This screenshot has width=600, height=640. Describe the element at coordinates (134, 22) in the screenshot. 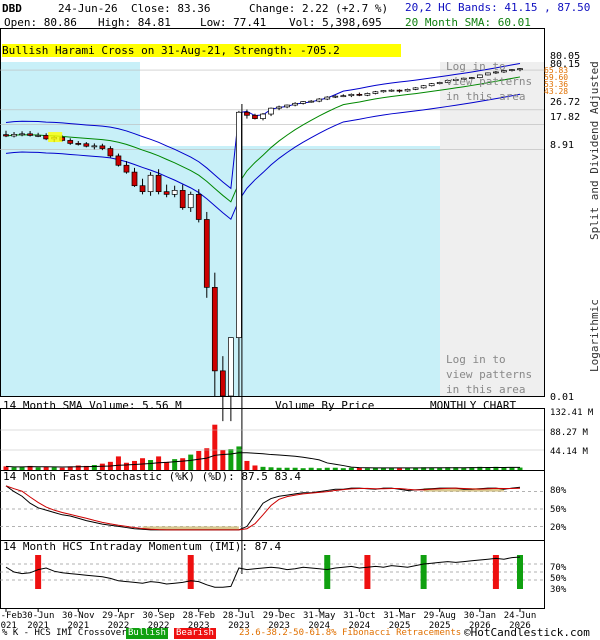

I see `high-price: High: 84.81` at that location.